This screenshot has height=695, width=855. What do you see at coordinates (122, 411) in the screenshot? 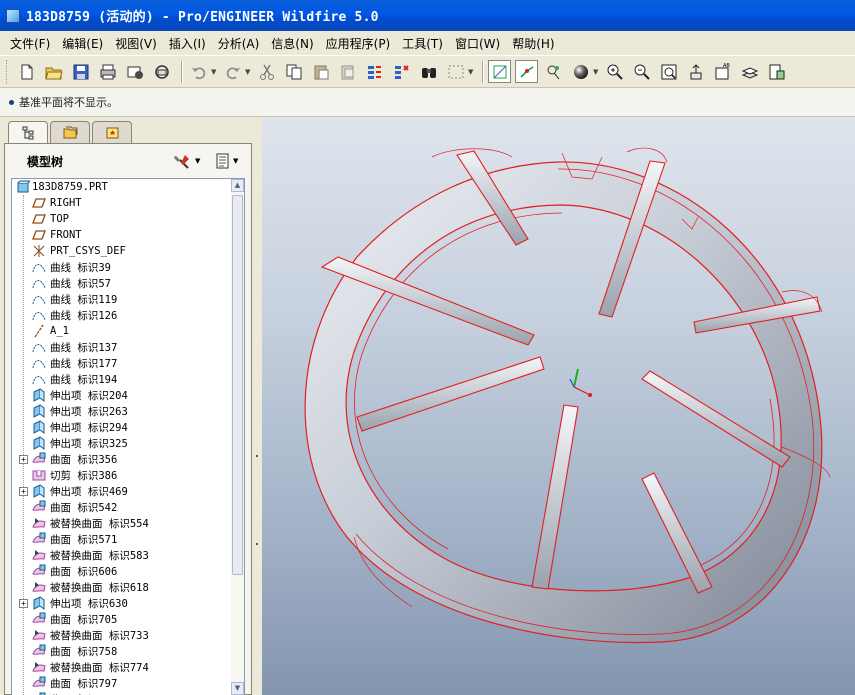
I see `tree-item: 伸出项 标识263` at bounding box center [122, 411].